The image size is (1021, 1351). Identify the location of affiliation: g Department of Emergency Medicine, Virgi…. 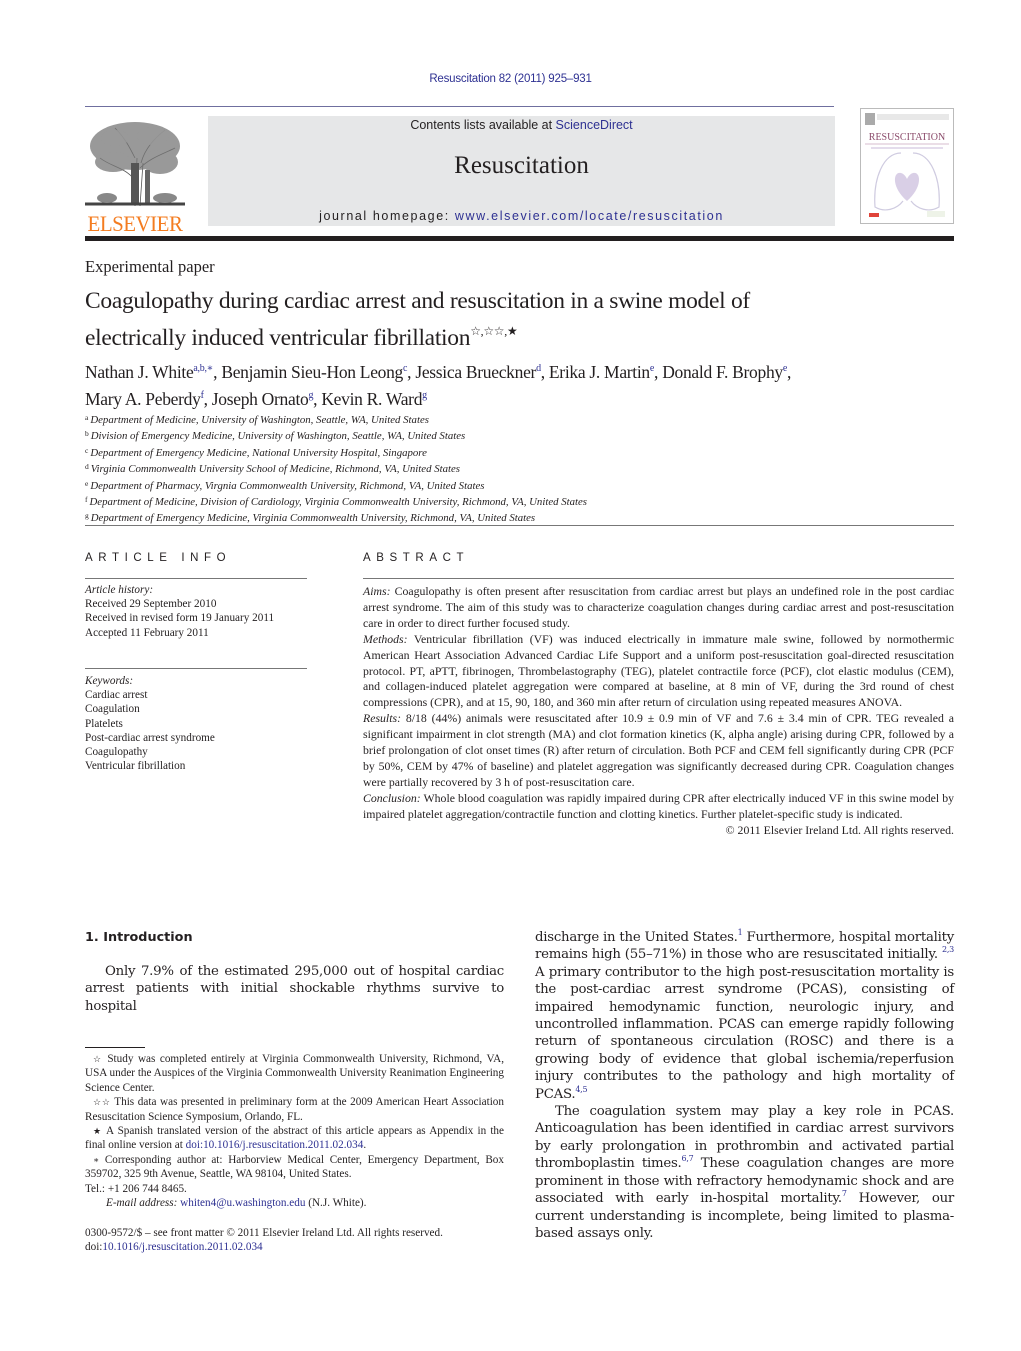
(336, 517).